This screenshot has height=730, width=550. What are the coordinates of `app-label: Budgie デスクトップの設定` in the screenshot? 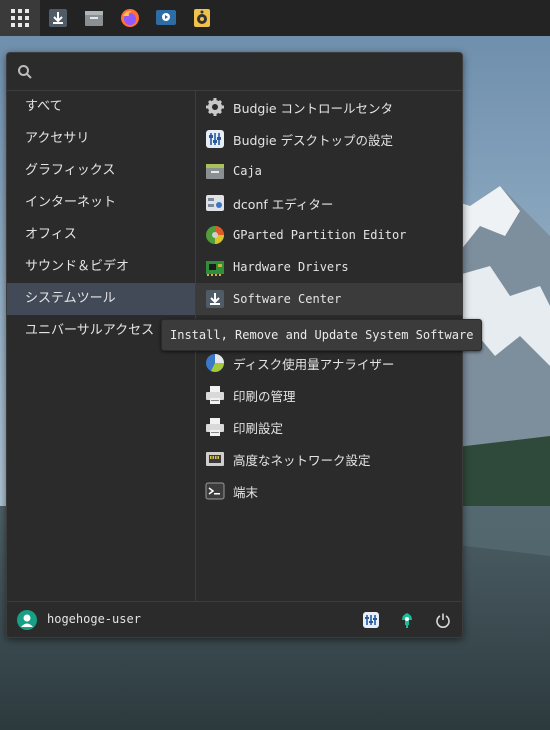 It's located at (313, 140).